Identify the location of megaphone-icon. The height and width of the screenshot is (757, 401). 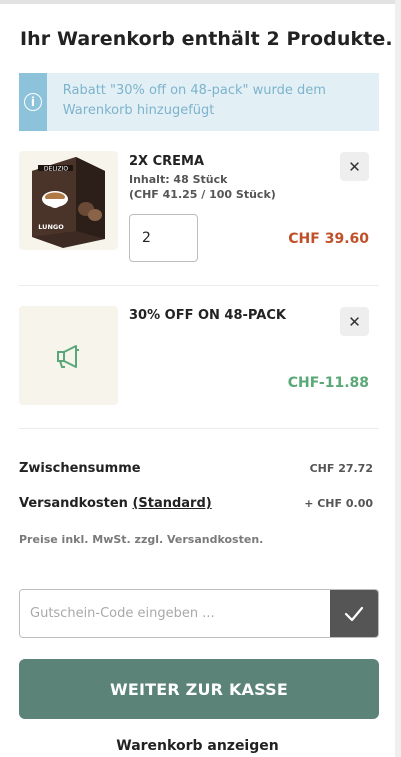
(68, 356).